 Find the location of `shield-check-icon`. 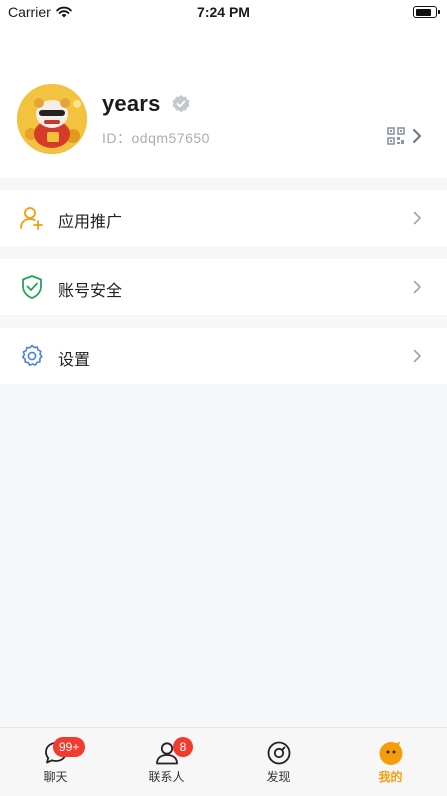

shield-check-icon is located at coordinates (32, 287).